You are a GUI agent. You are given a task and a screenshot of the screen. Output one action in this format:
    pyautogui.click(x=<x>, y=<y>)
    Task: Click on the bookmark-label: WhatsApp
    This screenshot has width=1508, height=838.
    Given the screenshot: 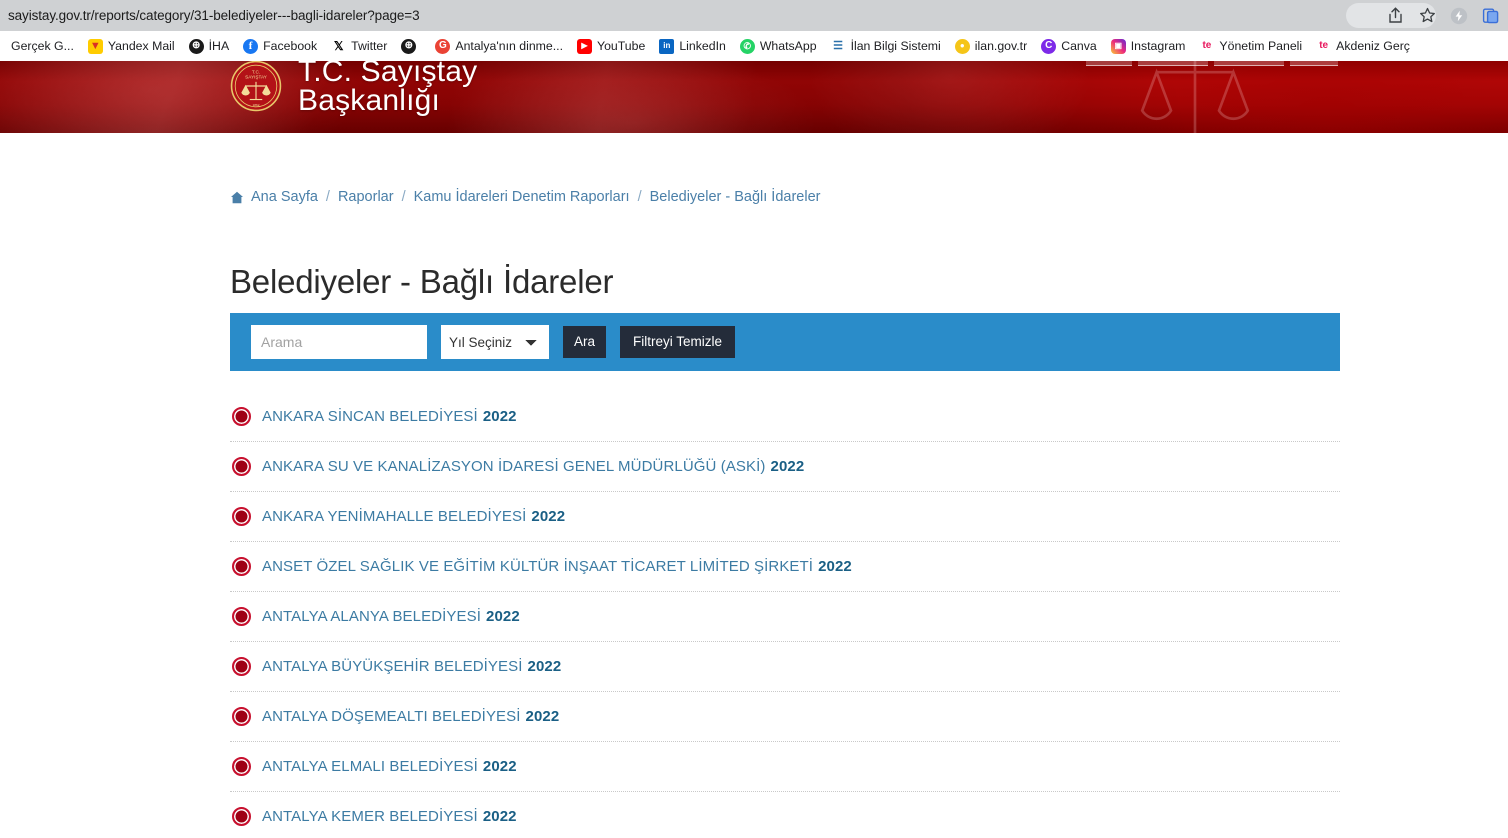 What is the action you would take?
    pyautogui.click(x=788, y=45)
    